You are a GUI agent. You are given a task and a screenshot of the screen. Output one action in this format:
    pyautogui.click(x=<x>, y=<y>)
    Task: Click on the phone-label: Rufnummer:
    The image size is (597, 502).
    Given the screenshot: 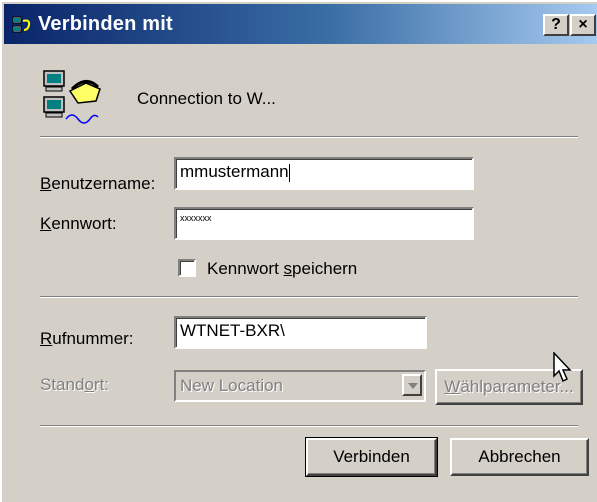 What is the action you would take?
    pyautogui.click(x=87, y=338)
    